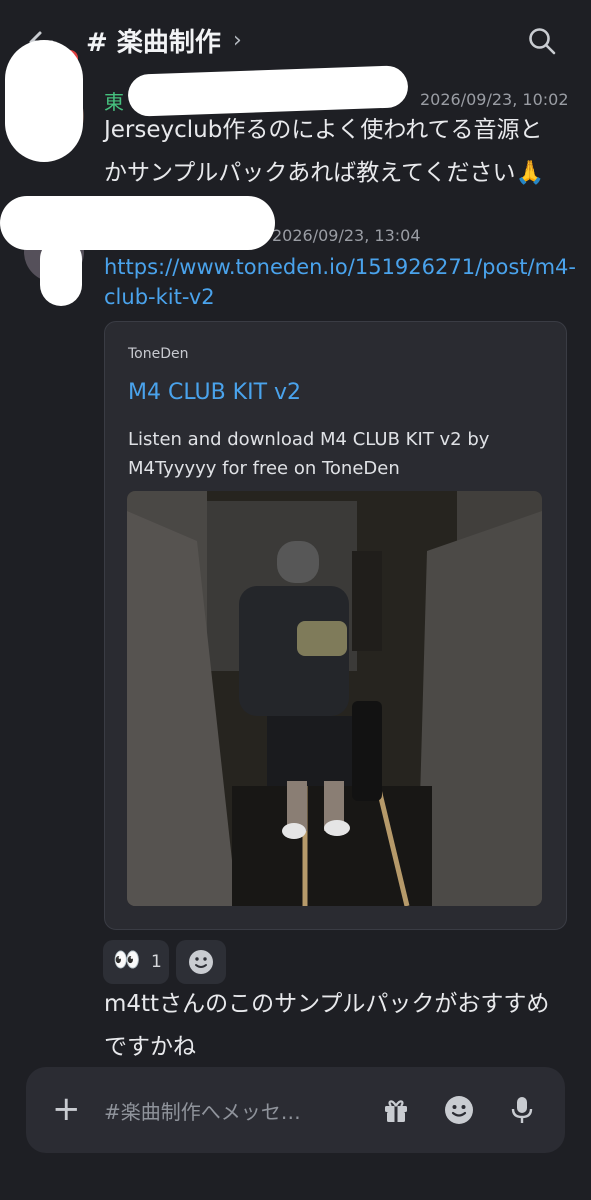  What do you see at coordinates (264, 468) in the screenshot?
I see `embed-description-line: M4Tyyyyy for free on ToneDen` at bounding box center [264, 468].